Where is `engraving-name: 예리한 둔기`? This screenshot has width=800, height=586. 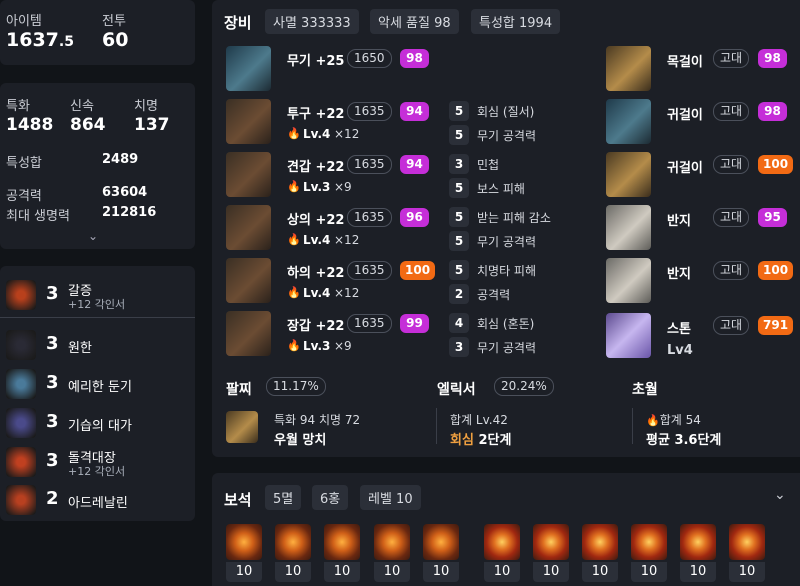
engraving-name: 예리한 둔기 is located at coordinates (100, 385).